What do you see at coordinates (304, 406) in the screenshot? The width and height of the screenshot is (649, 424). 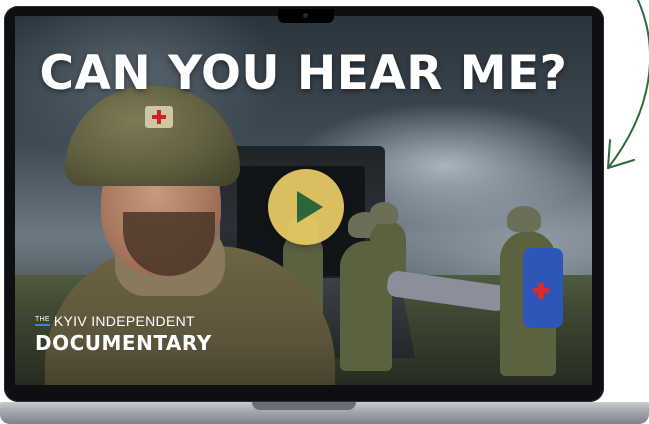 I see `laptop-base-notch` at bounding box center [304, 406].